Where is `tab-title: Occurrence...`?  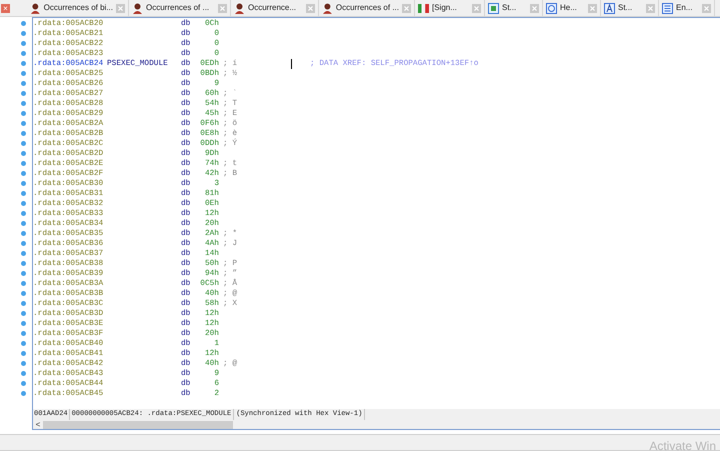
tab-title: Occurrence... is located at coordinates (273, 8).